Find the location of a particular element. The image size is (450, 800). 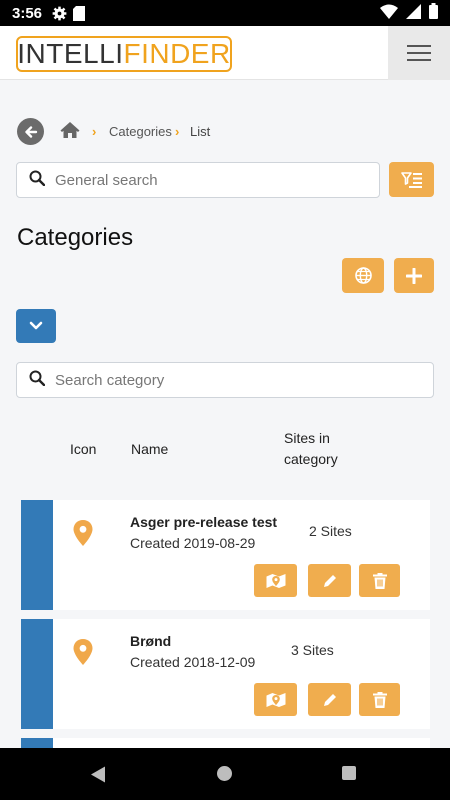

breadcrumb-list: List is located at coordinates (200, 131).